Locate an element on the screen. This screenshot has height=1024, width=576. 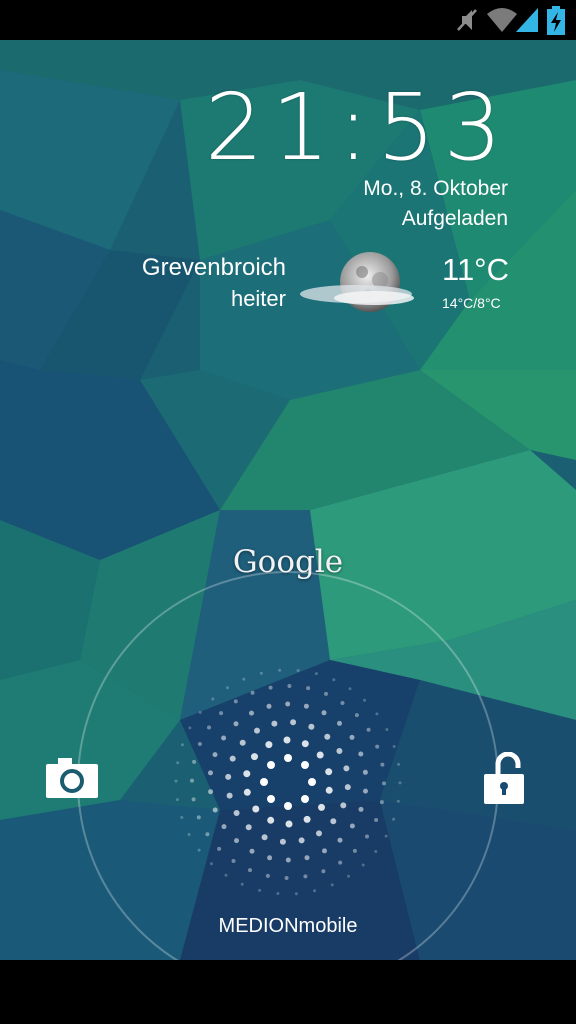
wifi-icon is located at coordinates (502, 20).